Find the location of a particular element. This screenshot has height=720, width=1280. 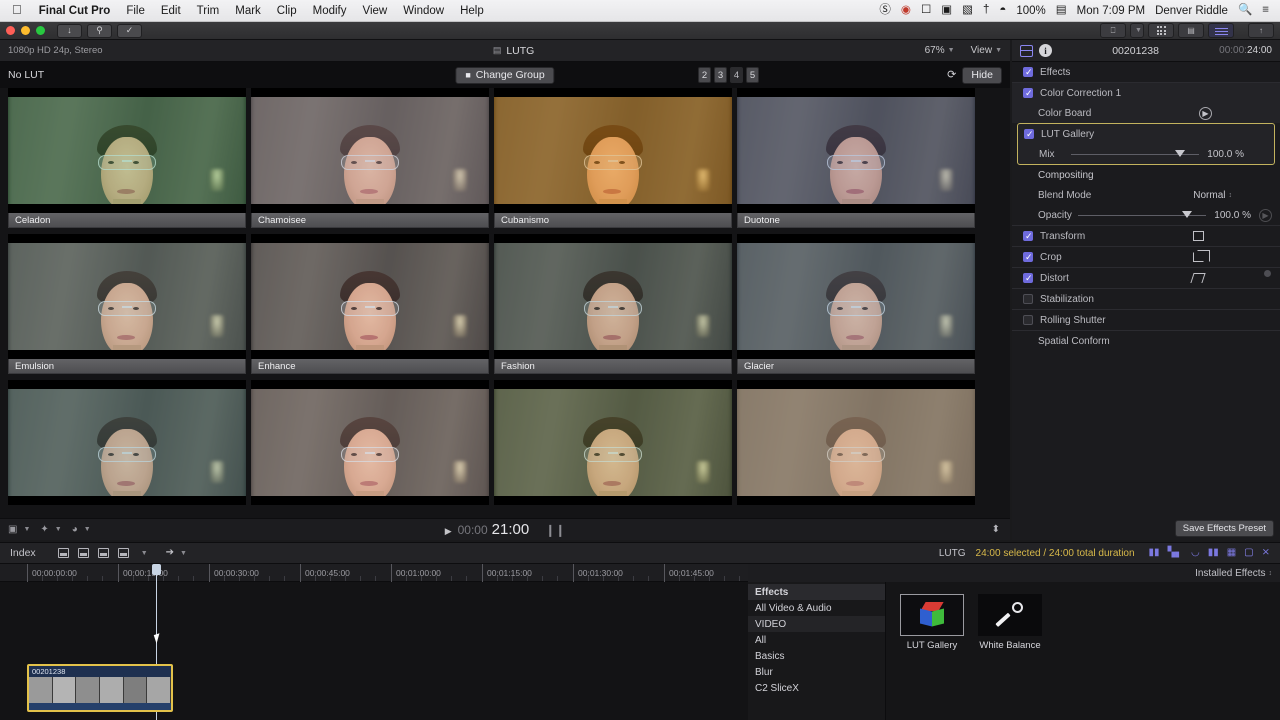

menu-item-help: Help is located at coordinates (472, 11).